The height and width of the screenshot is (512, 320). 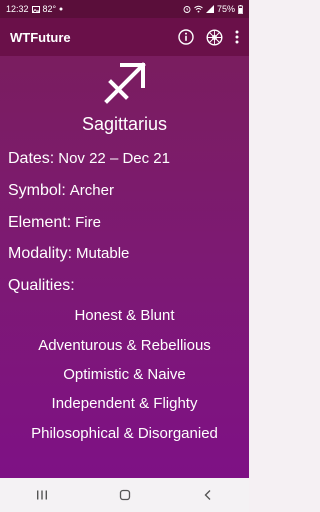 What do you see at coordinates (49, 9) in the screenshot?
I see `status-temperature: 82°` at bounding box center [49, 9].